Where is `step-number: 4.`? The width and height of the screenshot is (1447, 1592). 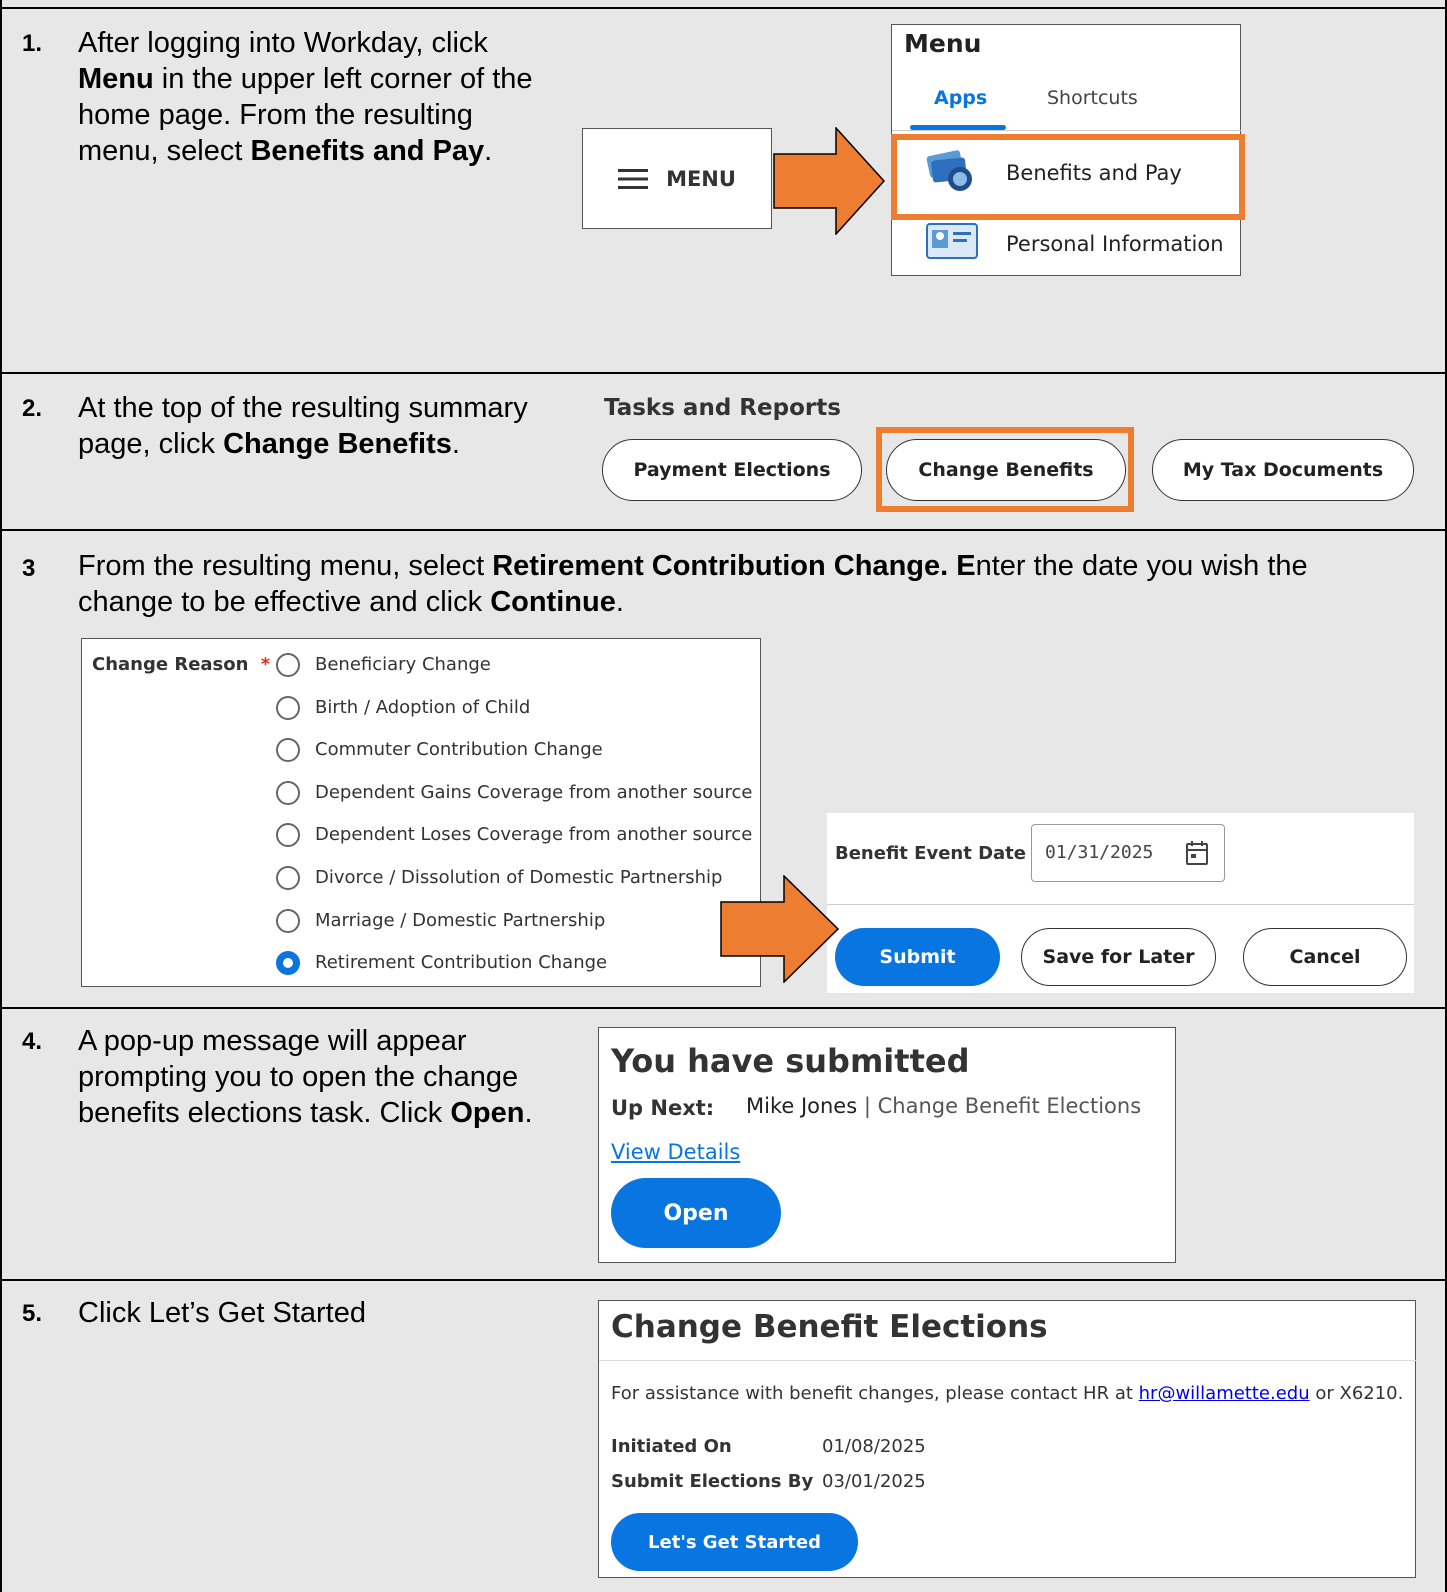
step-number: 4. is located at coordinates (32, 1041).